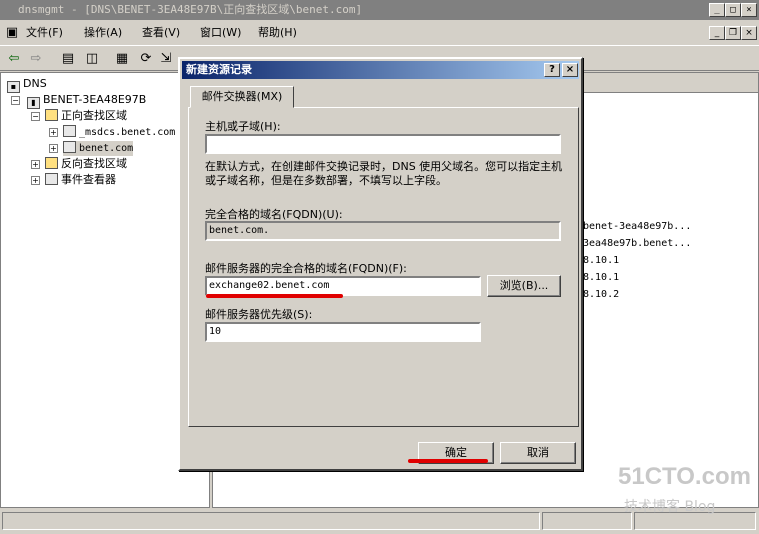 This screenshot has height=534, width=759. I want to click on dialog-close-button: ×, so click(570, 70).